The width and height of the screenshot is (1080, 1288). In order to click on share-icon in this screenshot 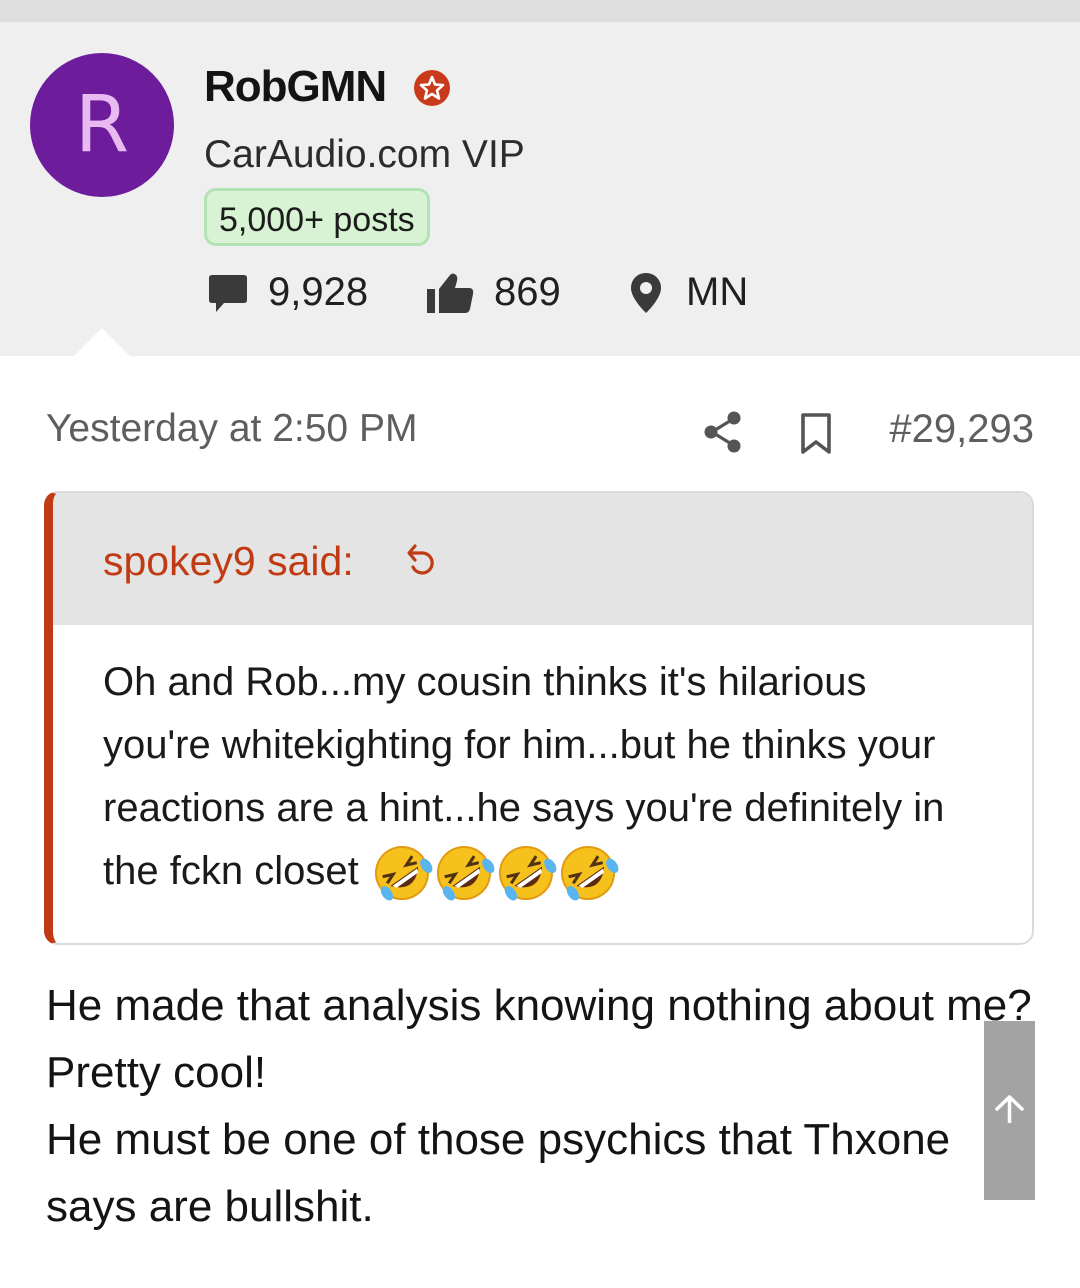, I will do `click(723, 432)`.